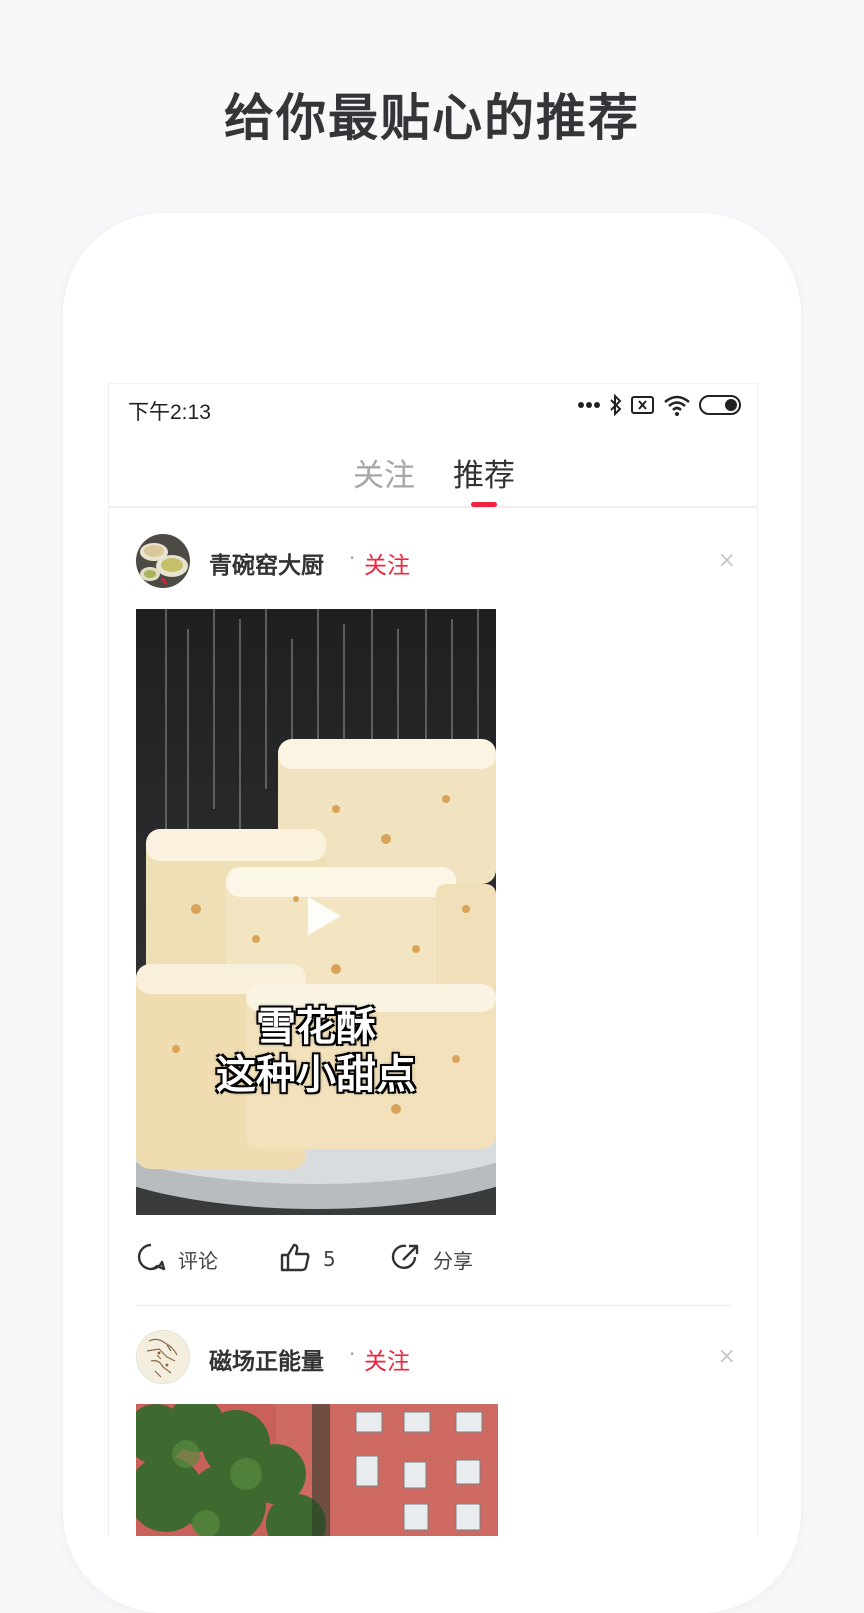 The width and height of the screenshot is (864, 1613). Describe the element at coordinates (317, 1470) in the screenshot. I see `post-image` at that location.